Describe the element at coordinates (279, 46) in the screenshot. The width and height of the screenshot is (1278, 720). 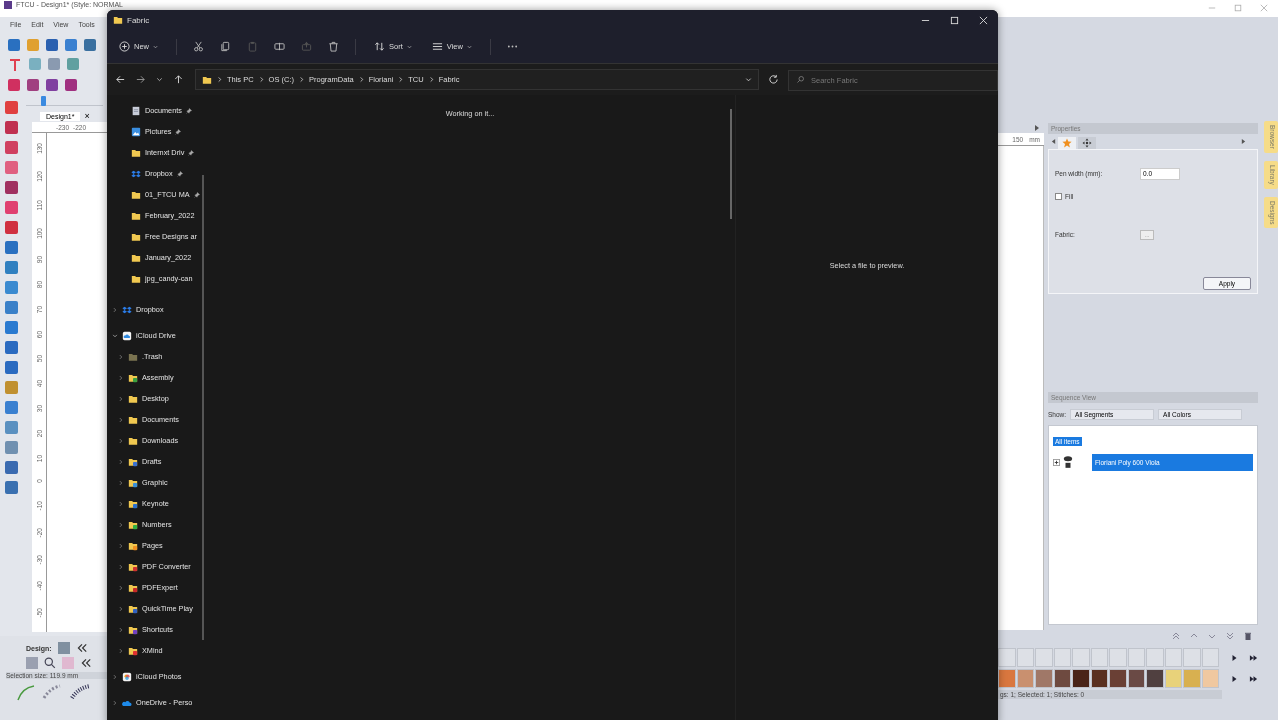
I see `rename-icon` at that location.